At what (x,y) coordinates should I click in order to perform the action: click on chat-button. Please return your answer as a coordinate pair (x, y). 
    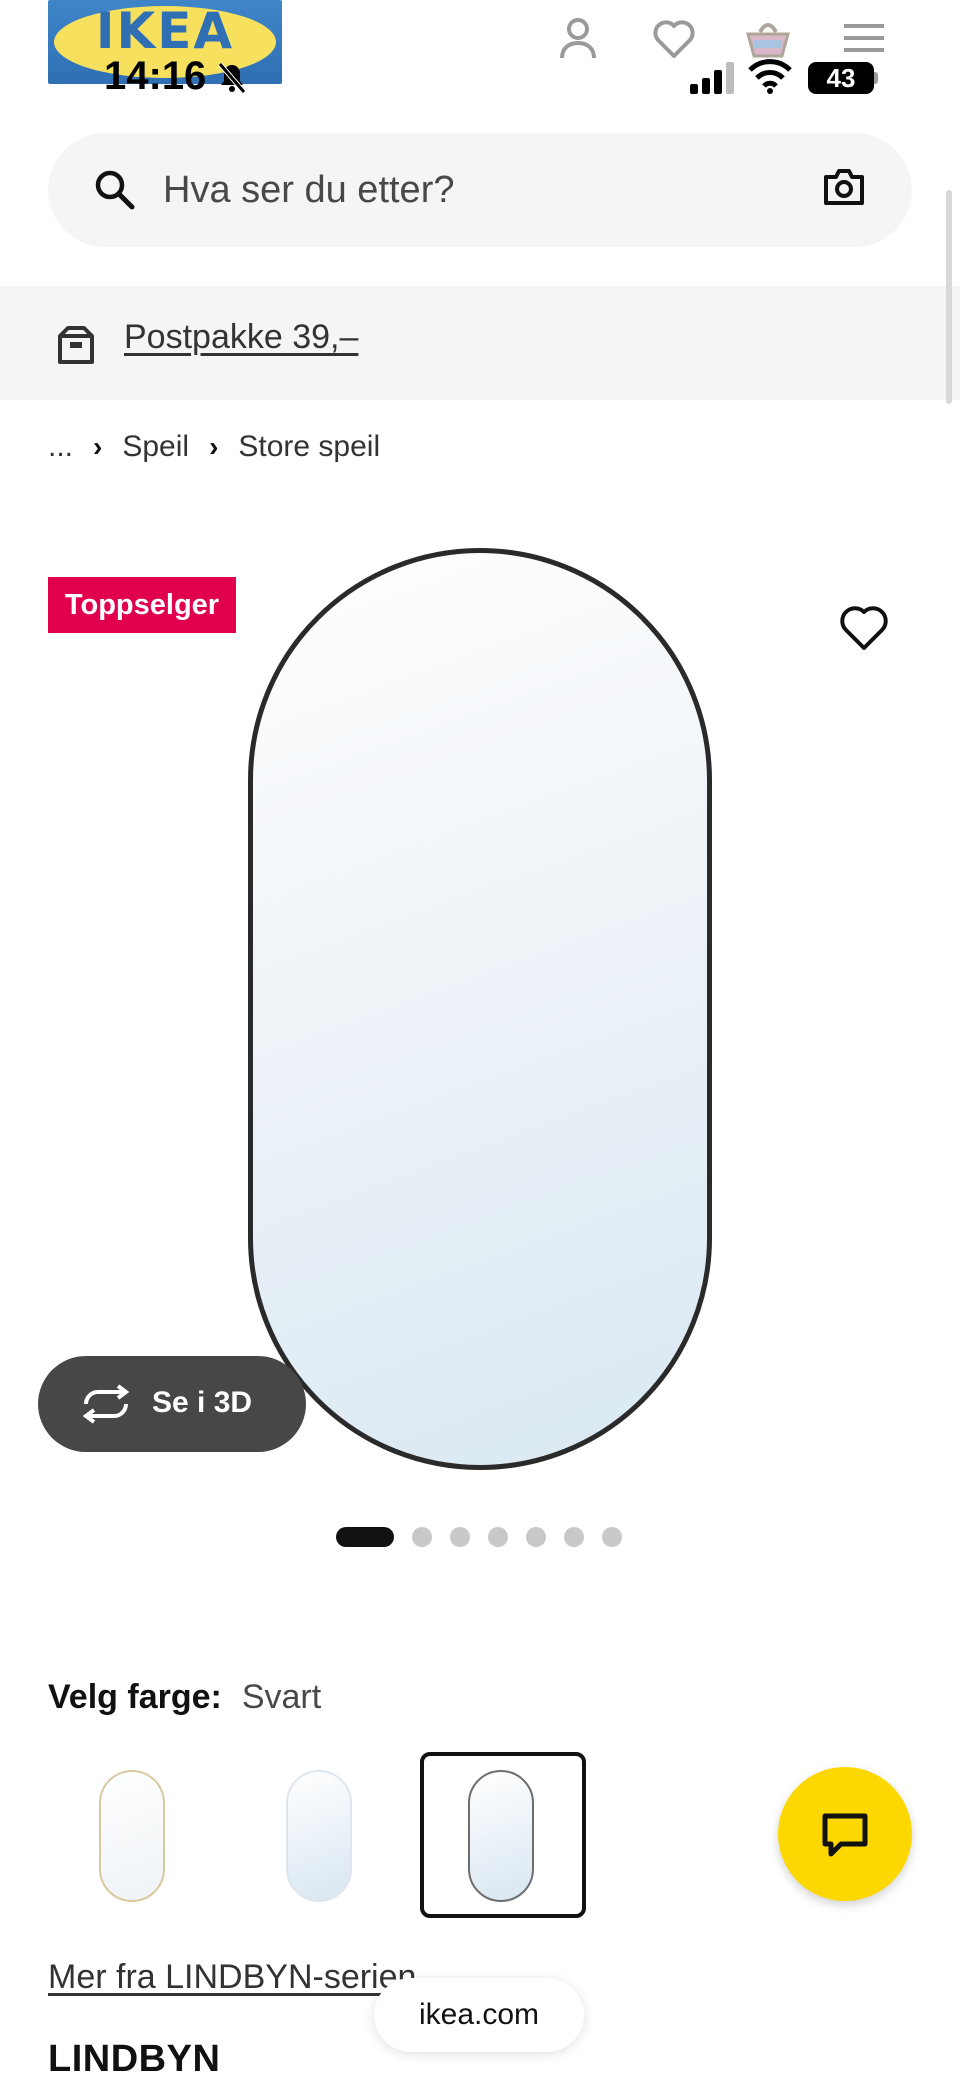
    Looking at the image, I should click on (845, 1834).